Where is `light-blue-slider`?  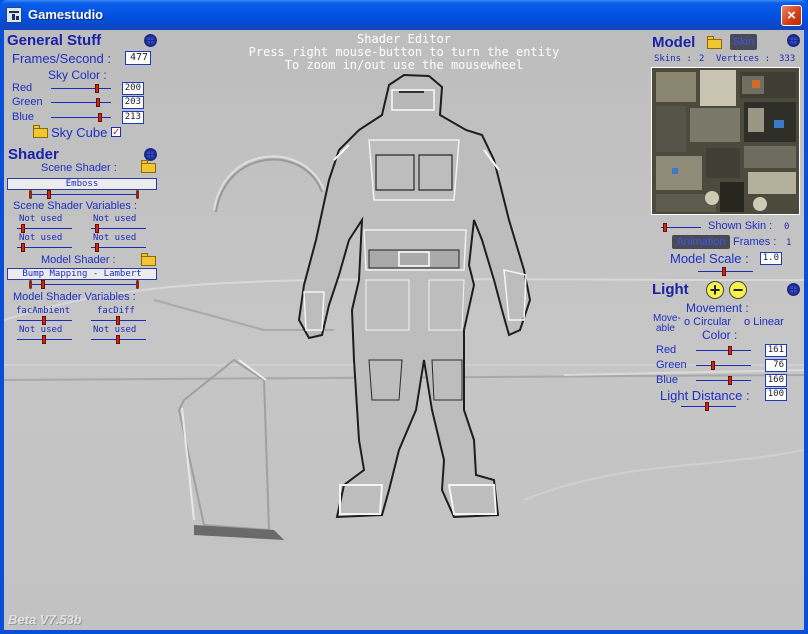
light-blue-slider is located at coordinates (723, 380).